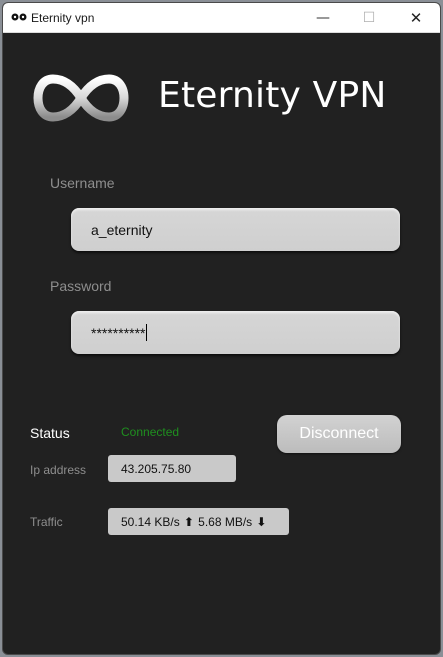 Image resolution: width=443 pixels, height=657 pixels. Describe the element at coordinates (156, 468) in the screenshot. I see `ip-address-value: 43.205.75.80` at that location.